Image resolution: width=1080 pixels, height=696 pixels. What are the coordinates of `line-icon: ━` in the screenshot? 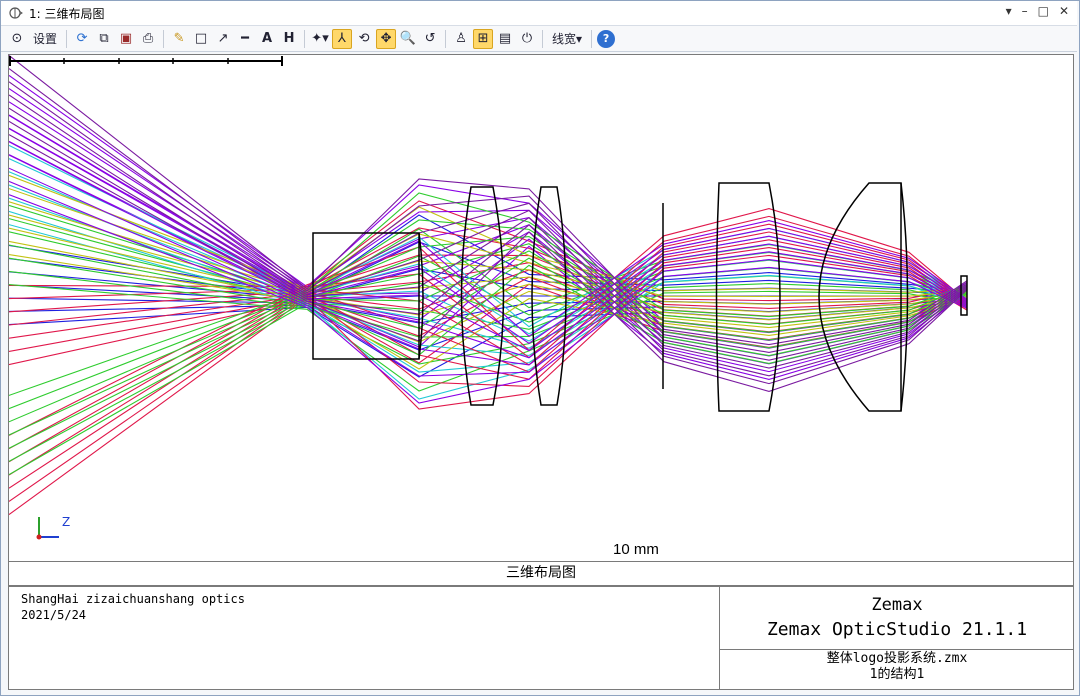 It's located at (245, 39).